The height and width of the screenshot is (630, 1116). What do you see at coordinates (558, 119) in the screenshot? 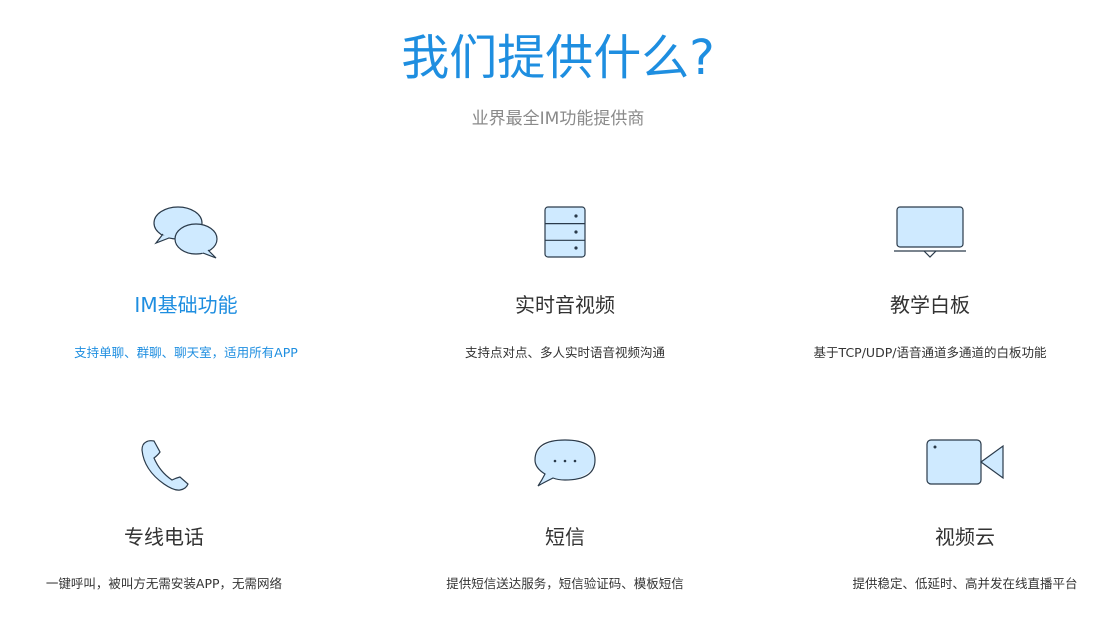
I see `page-subtitle: 业界最全IM功能提供商` at bounding box center [558, 119].